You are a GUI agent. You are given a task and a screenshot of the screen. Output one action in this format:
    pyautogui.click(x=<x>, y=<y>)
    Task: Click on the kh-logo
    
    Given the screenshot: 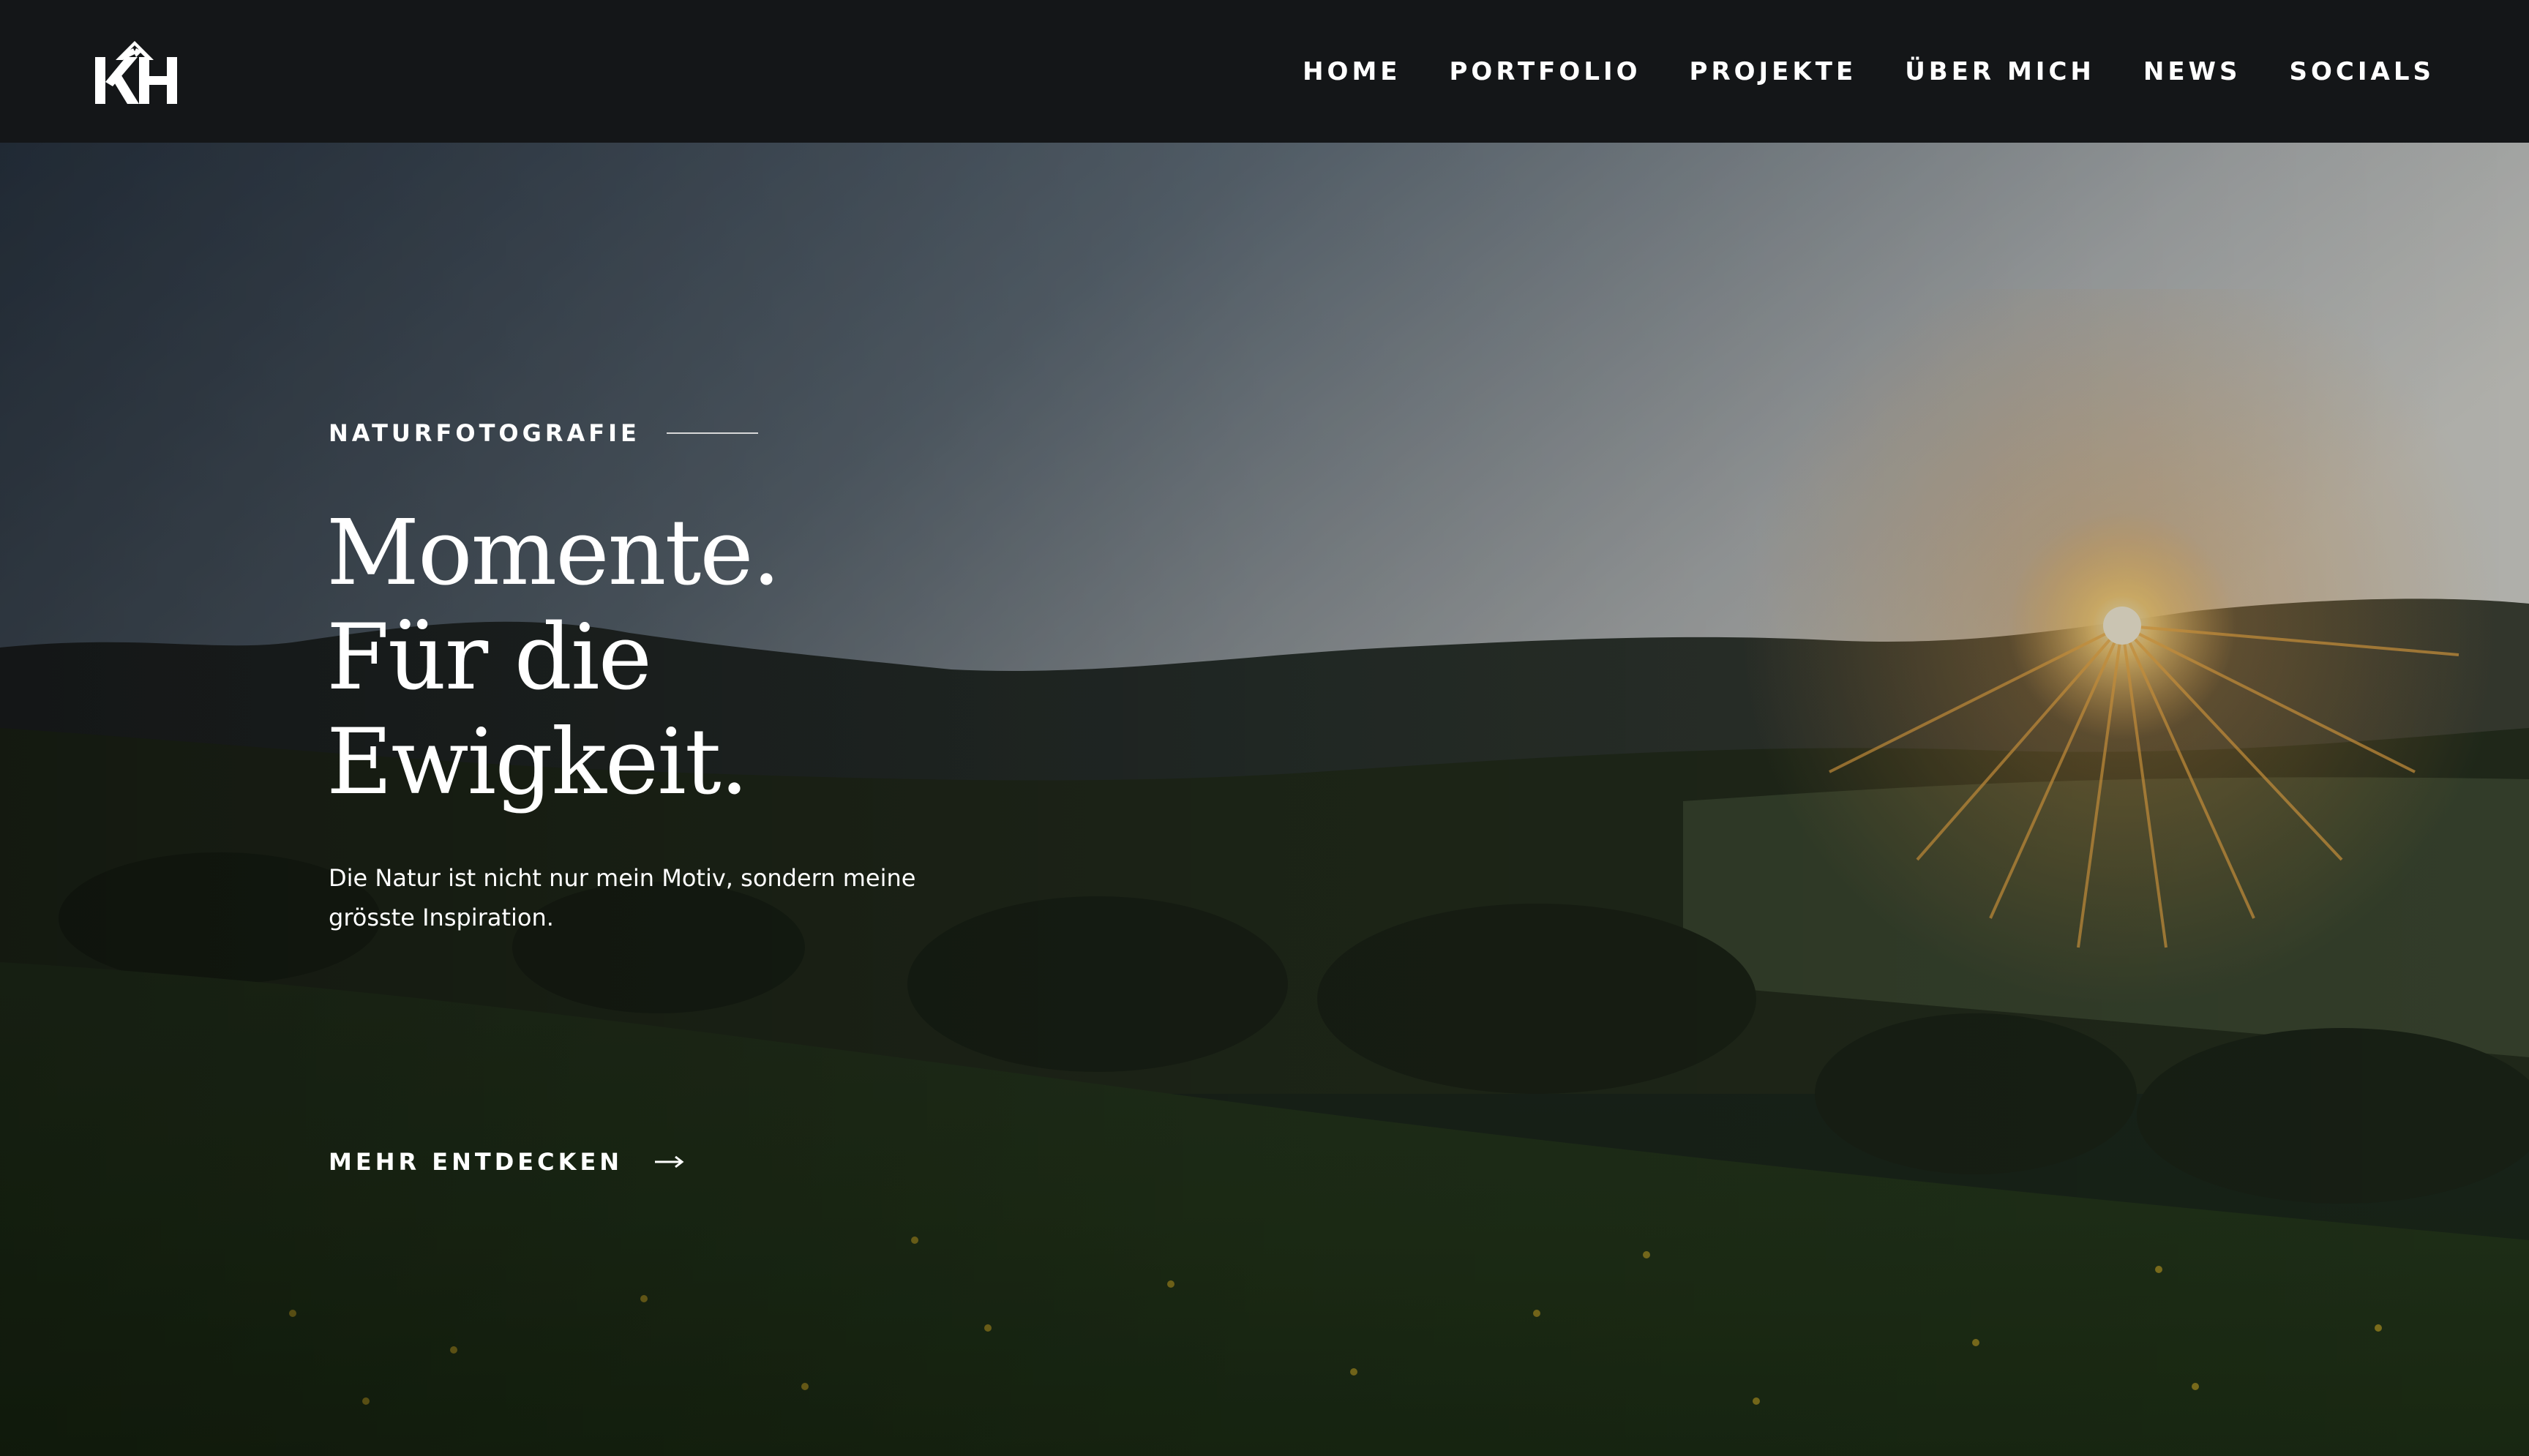 What is the action you would take?
    pyautogui.click(x=137, y=73)
    